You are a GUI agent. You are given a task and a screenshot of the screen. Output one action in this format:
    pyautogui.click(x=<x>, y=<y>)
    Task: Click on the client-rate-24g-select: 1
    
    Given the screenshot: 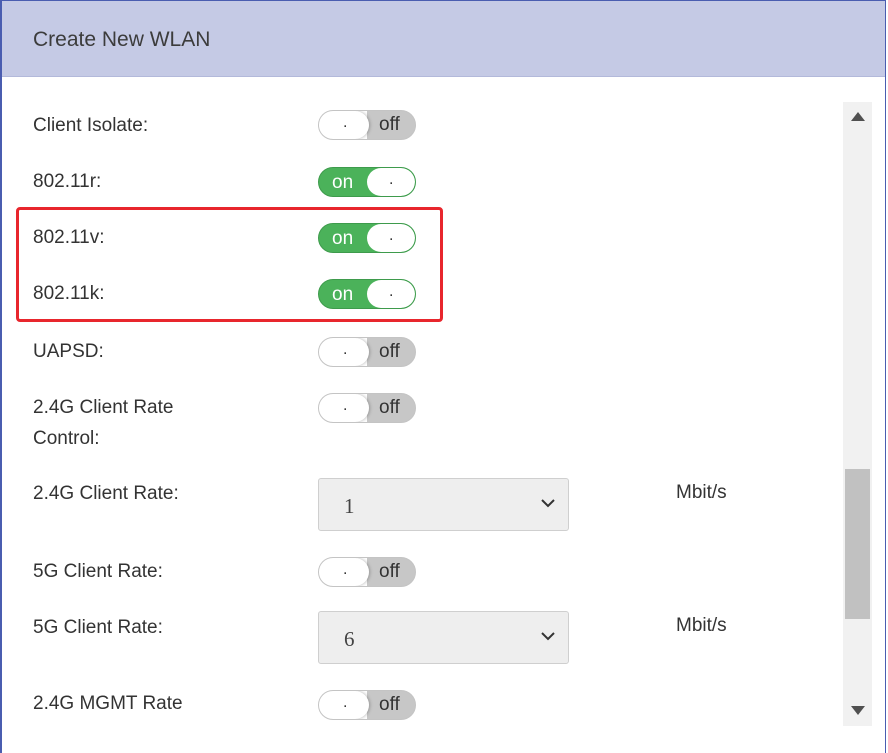 What is the action you would take?
    pyautogui.click(x=443, y=504)
    